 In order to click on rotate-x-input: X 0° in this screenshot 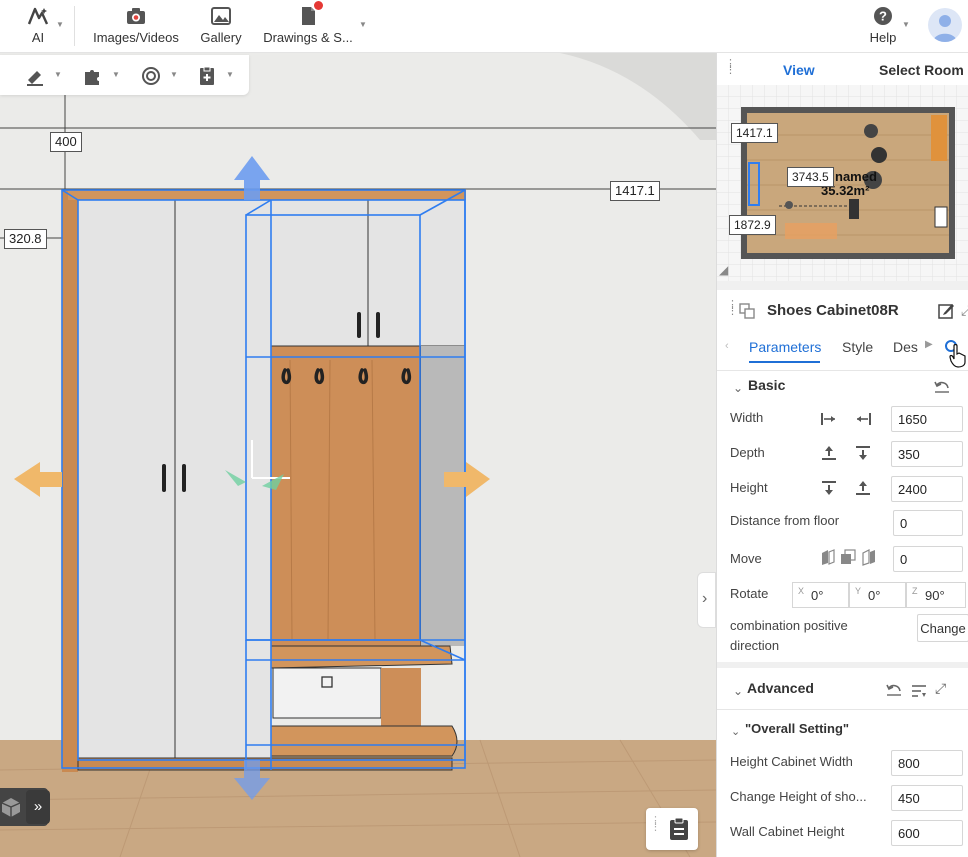, I will do `click(820, 595)`.